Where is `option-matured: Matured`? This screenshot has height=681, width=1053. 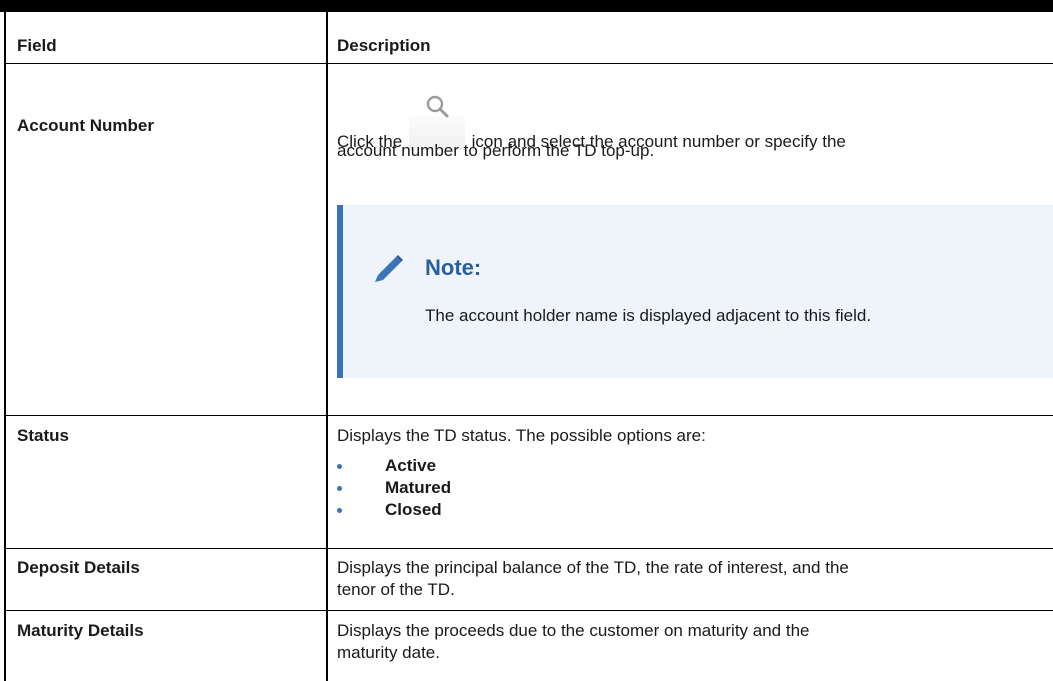 option-matured: Matured is located at coordinates (418, 487).